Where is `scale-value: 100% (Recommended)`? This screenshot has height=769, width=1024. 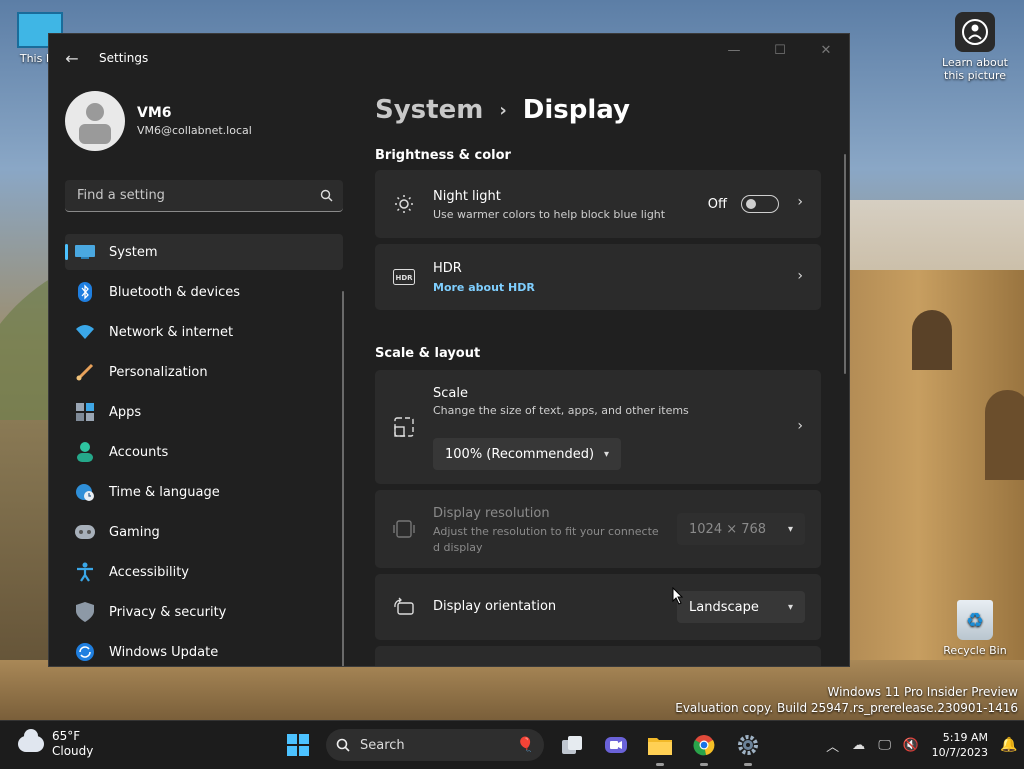 scale-value: 100% (Recommended) is located at coordinates (520, 454).